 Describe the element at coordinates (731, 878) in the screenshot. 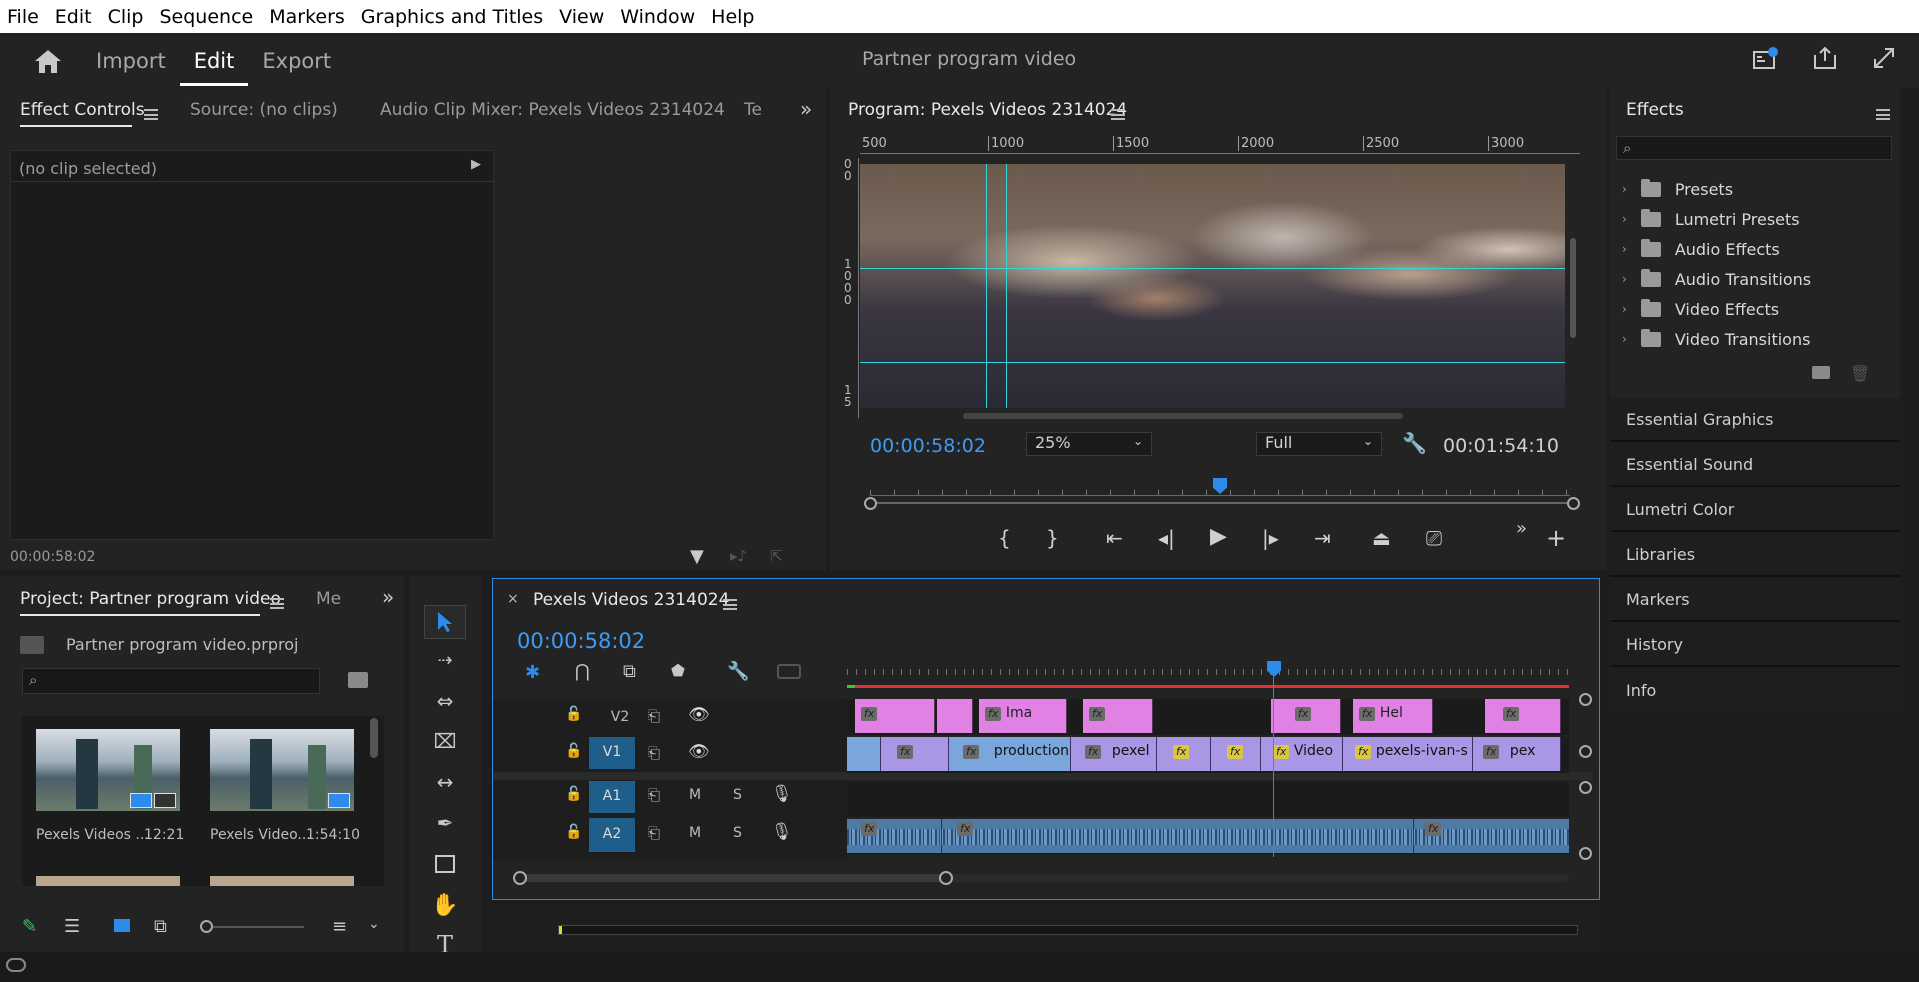

I see `timeline-zoom-thumb` at that location.